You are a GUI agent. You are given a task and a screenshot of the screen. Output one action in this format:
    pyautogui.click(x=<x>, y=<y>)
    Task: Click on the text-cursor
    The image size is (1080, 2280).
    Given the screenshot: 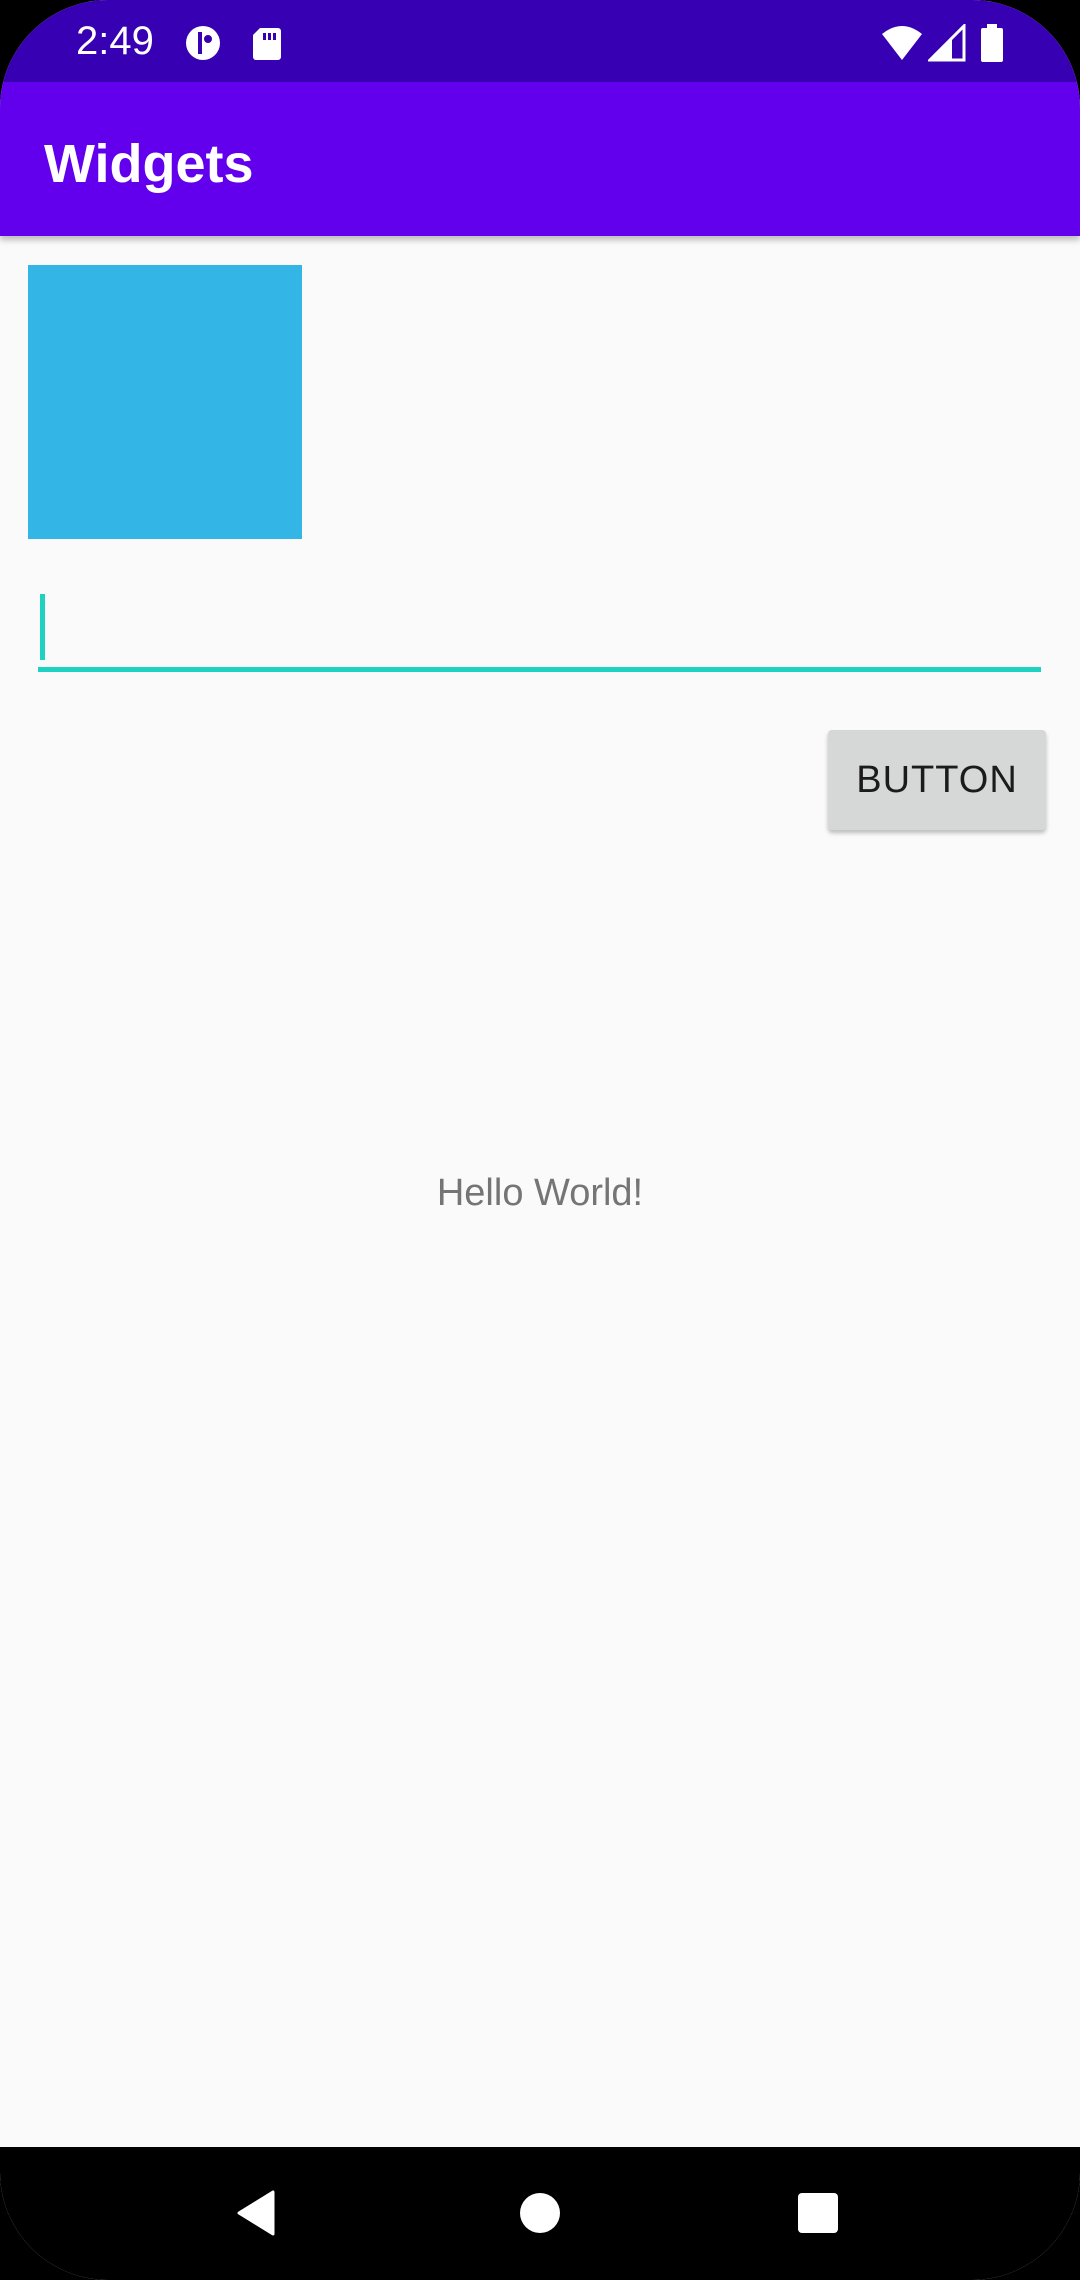 What is the action you would take?
    pyautogui.click(x=42, y=627)
    